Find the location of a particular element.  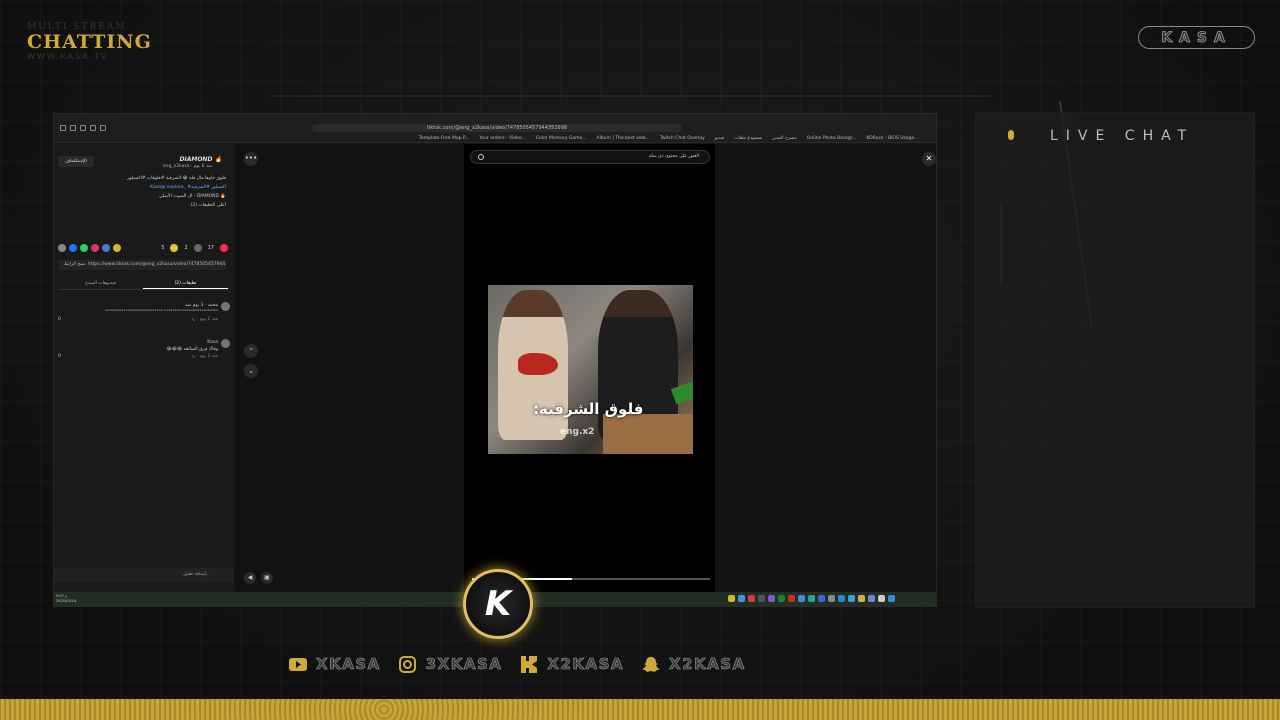

clock-date: 2025/03/14 is located at coordinates (66, 601).